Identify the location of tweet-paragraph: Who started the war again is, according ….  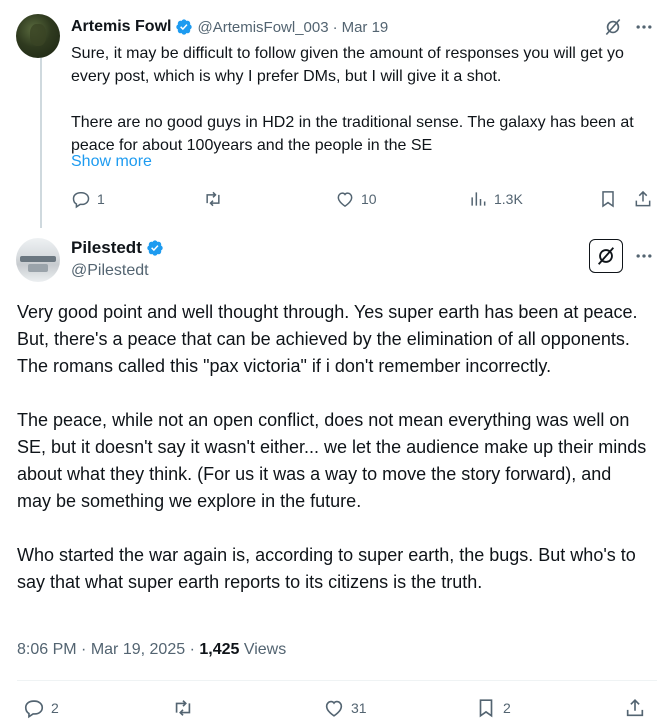
(326, 568).